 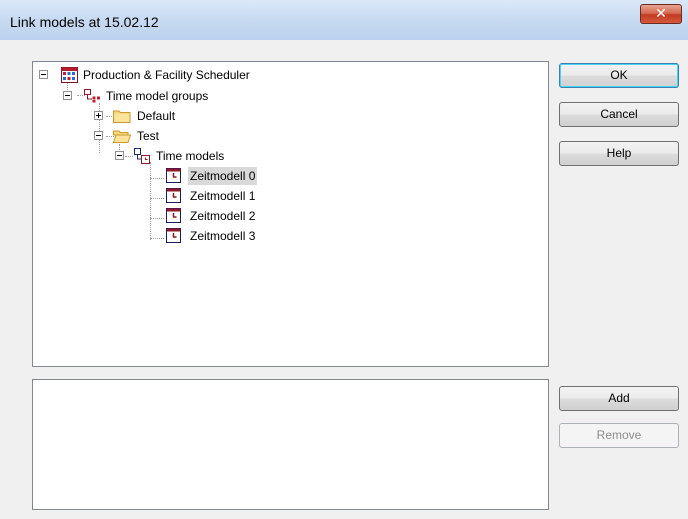 I want to click on close-icon: ✕, so click(x=661, y=14).